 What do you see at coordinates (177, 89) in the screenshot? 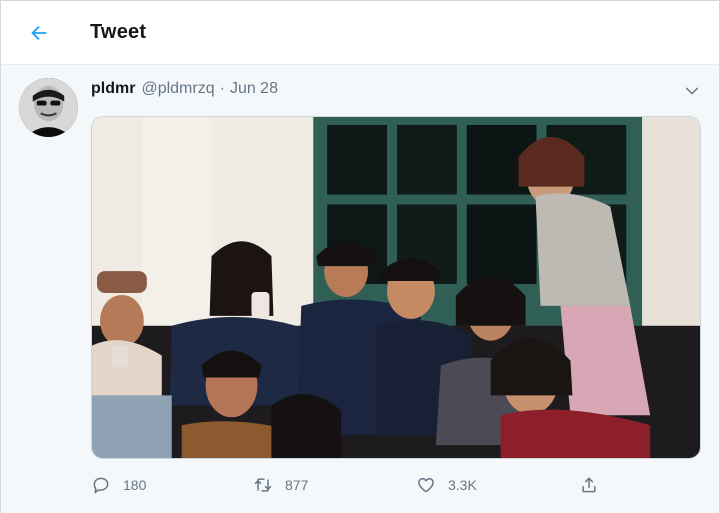
I see `user-handle: @pldmrzq` at bounding box center [177, 89].